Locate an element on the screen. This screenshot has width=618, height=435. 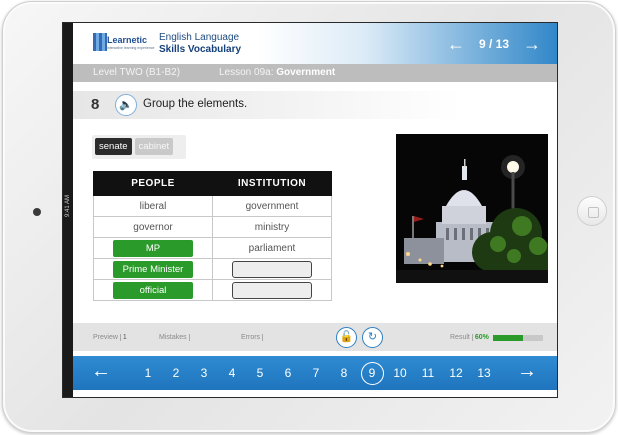
capitol-photo is located at coordinates (472, 208).